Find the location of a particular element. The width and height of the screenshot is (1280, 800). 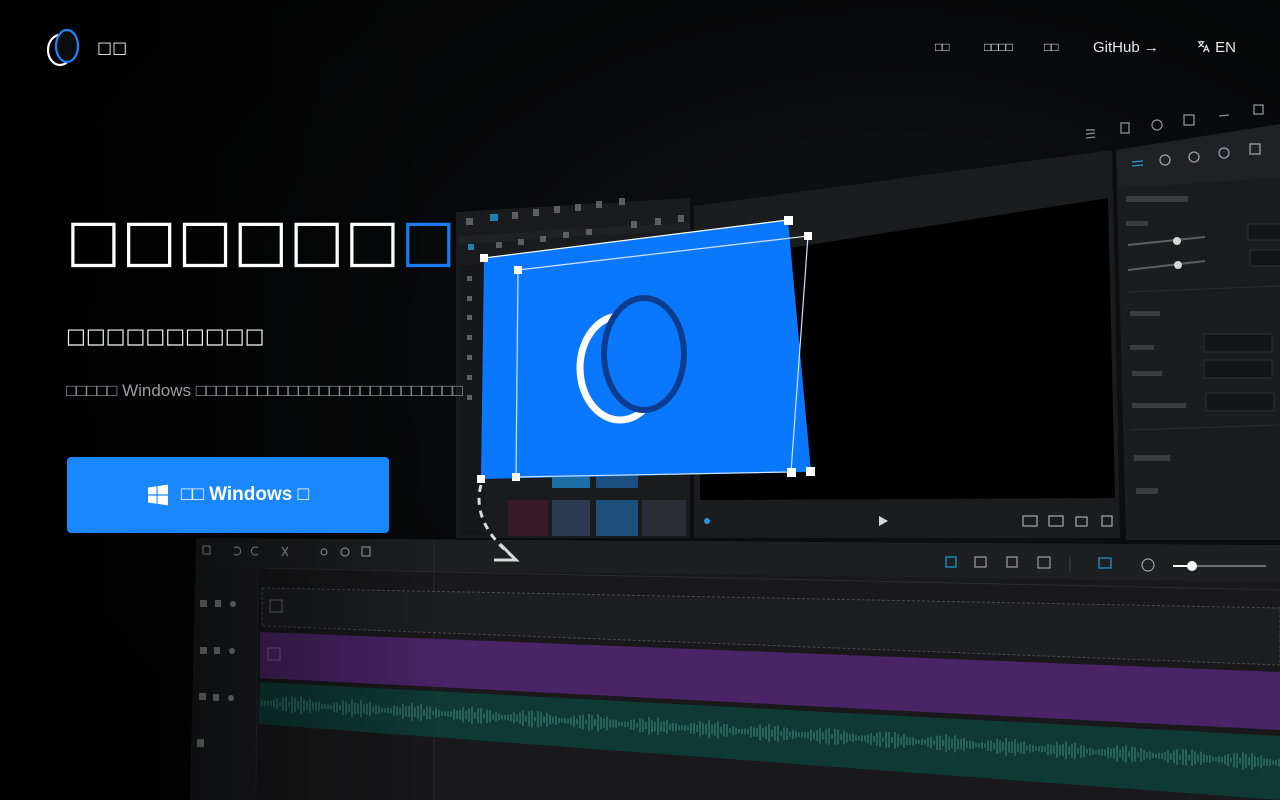

download-button-label: □□ Windows □ is located at coordinates (245, 494).